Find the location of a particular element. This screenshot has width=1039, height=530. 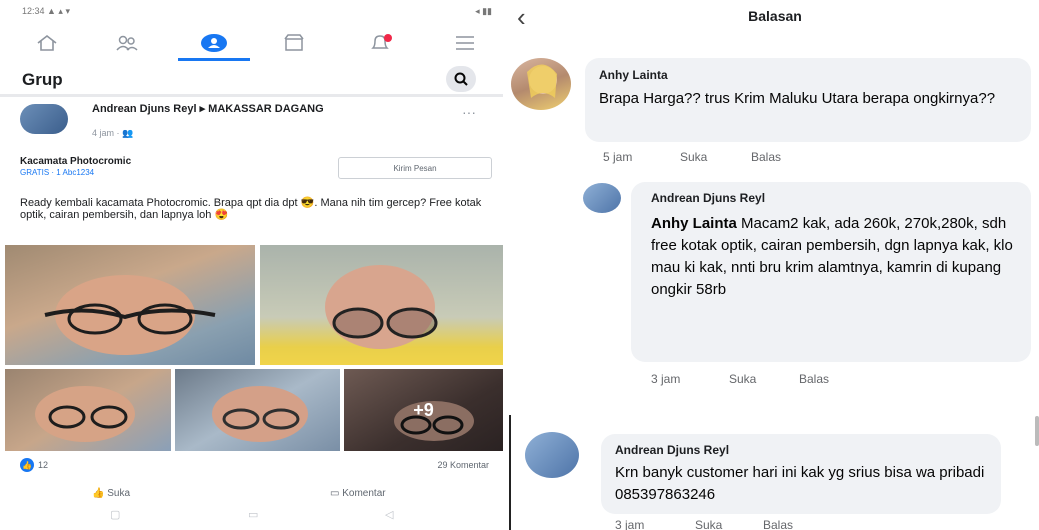

home-icon is located at coordinates (47, 43).